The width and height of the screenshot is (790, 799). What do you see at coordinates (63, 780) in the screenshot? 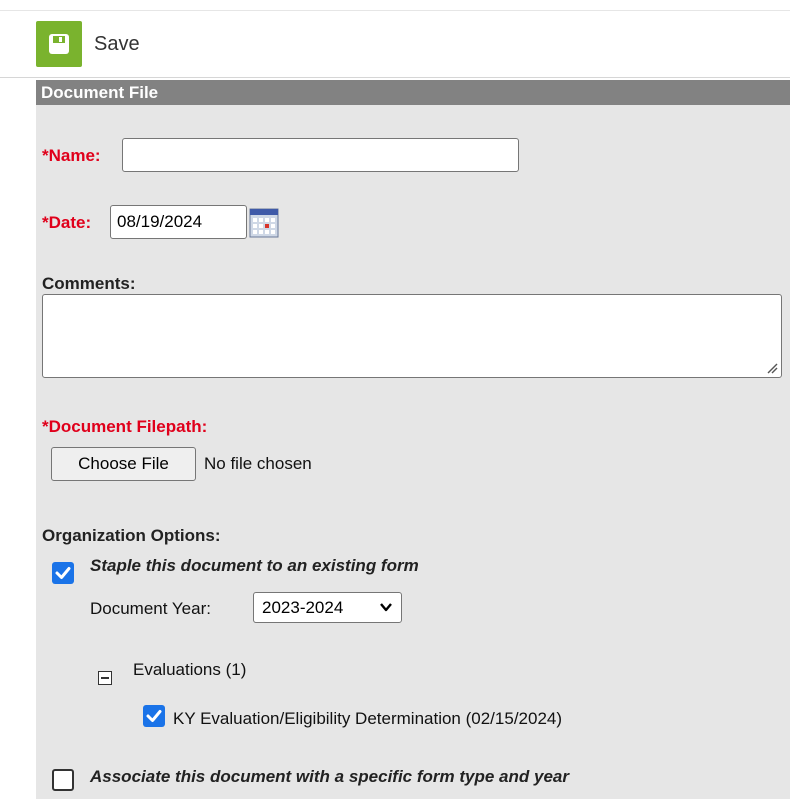
I see `associate-checkbox` at bounding box center [63, 780].